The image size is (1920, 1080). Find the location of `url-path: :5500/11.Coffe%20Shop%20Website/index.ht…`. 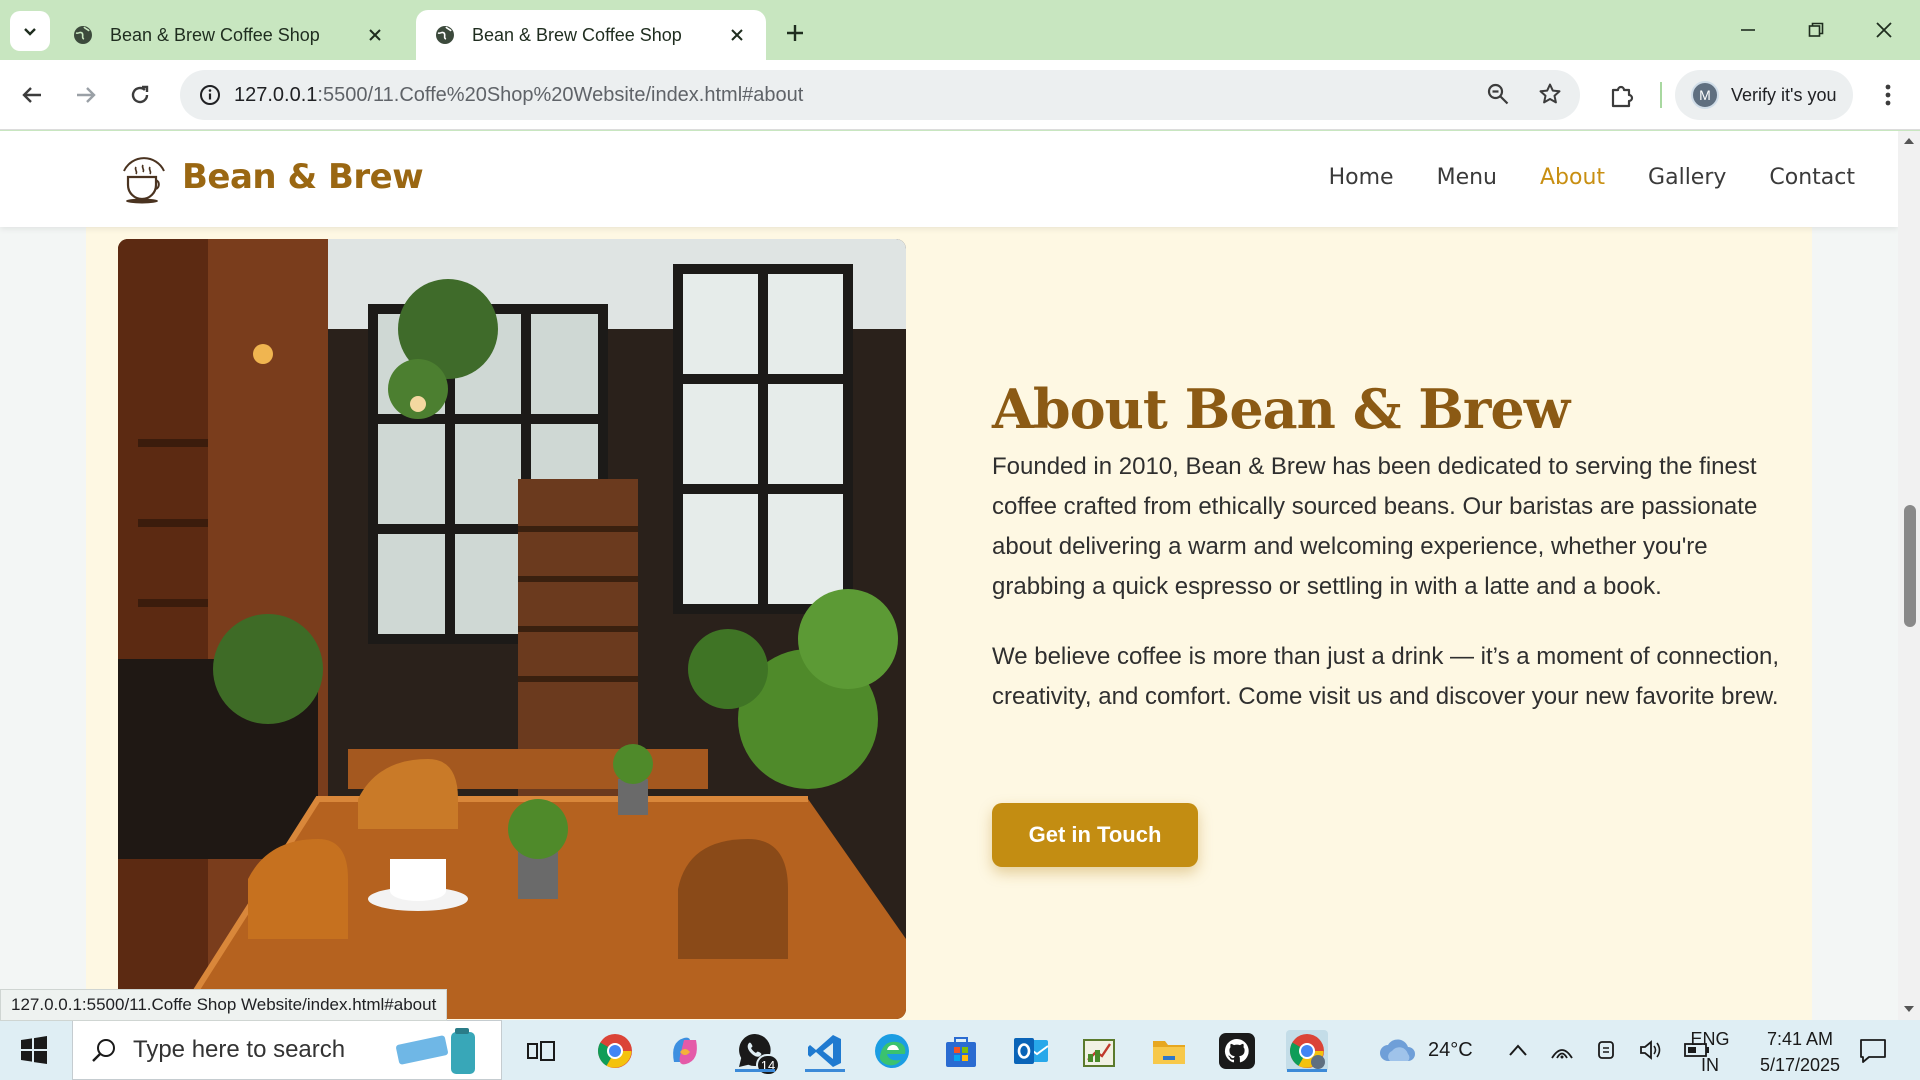

url-path: :5500/11.Coffe%20Shop%20Website/index.ht… is located at coordinates (560, 94).